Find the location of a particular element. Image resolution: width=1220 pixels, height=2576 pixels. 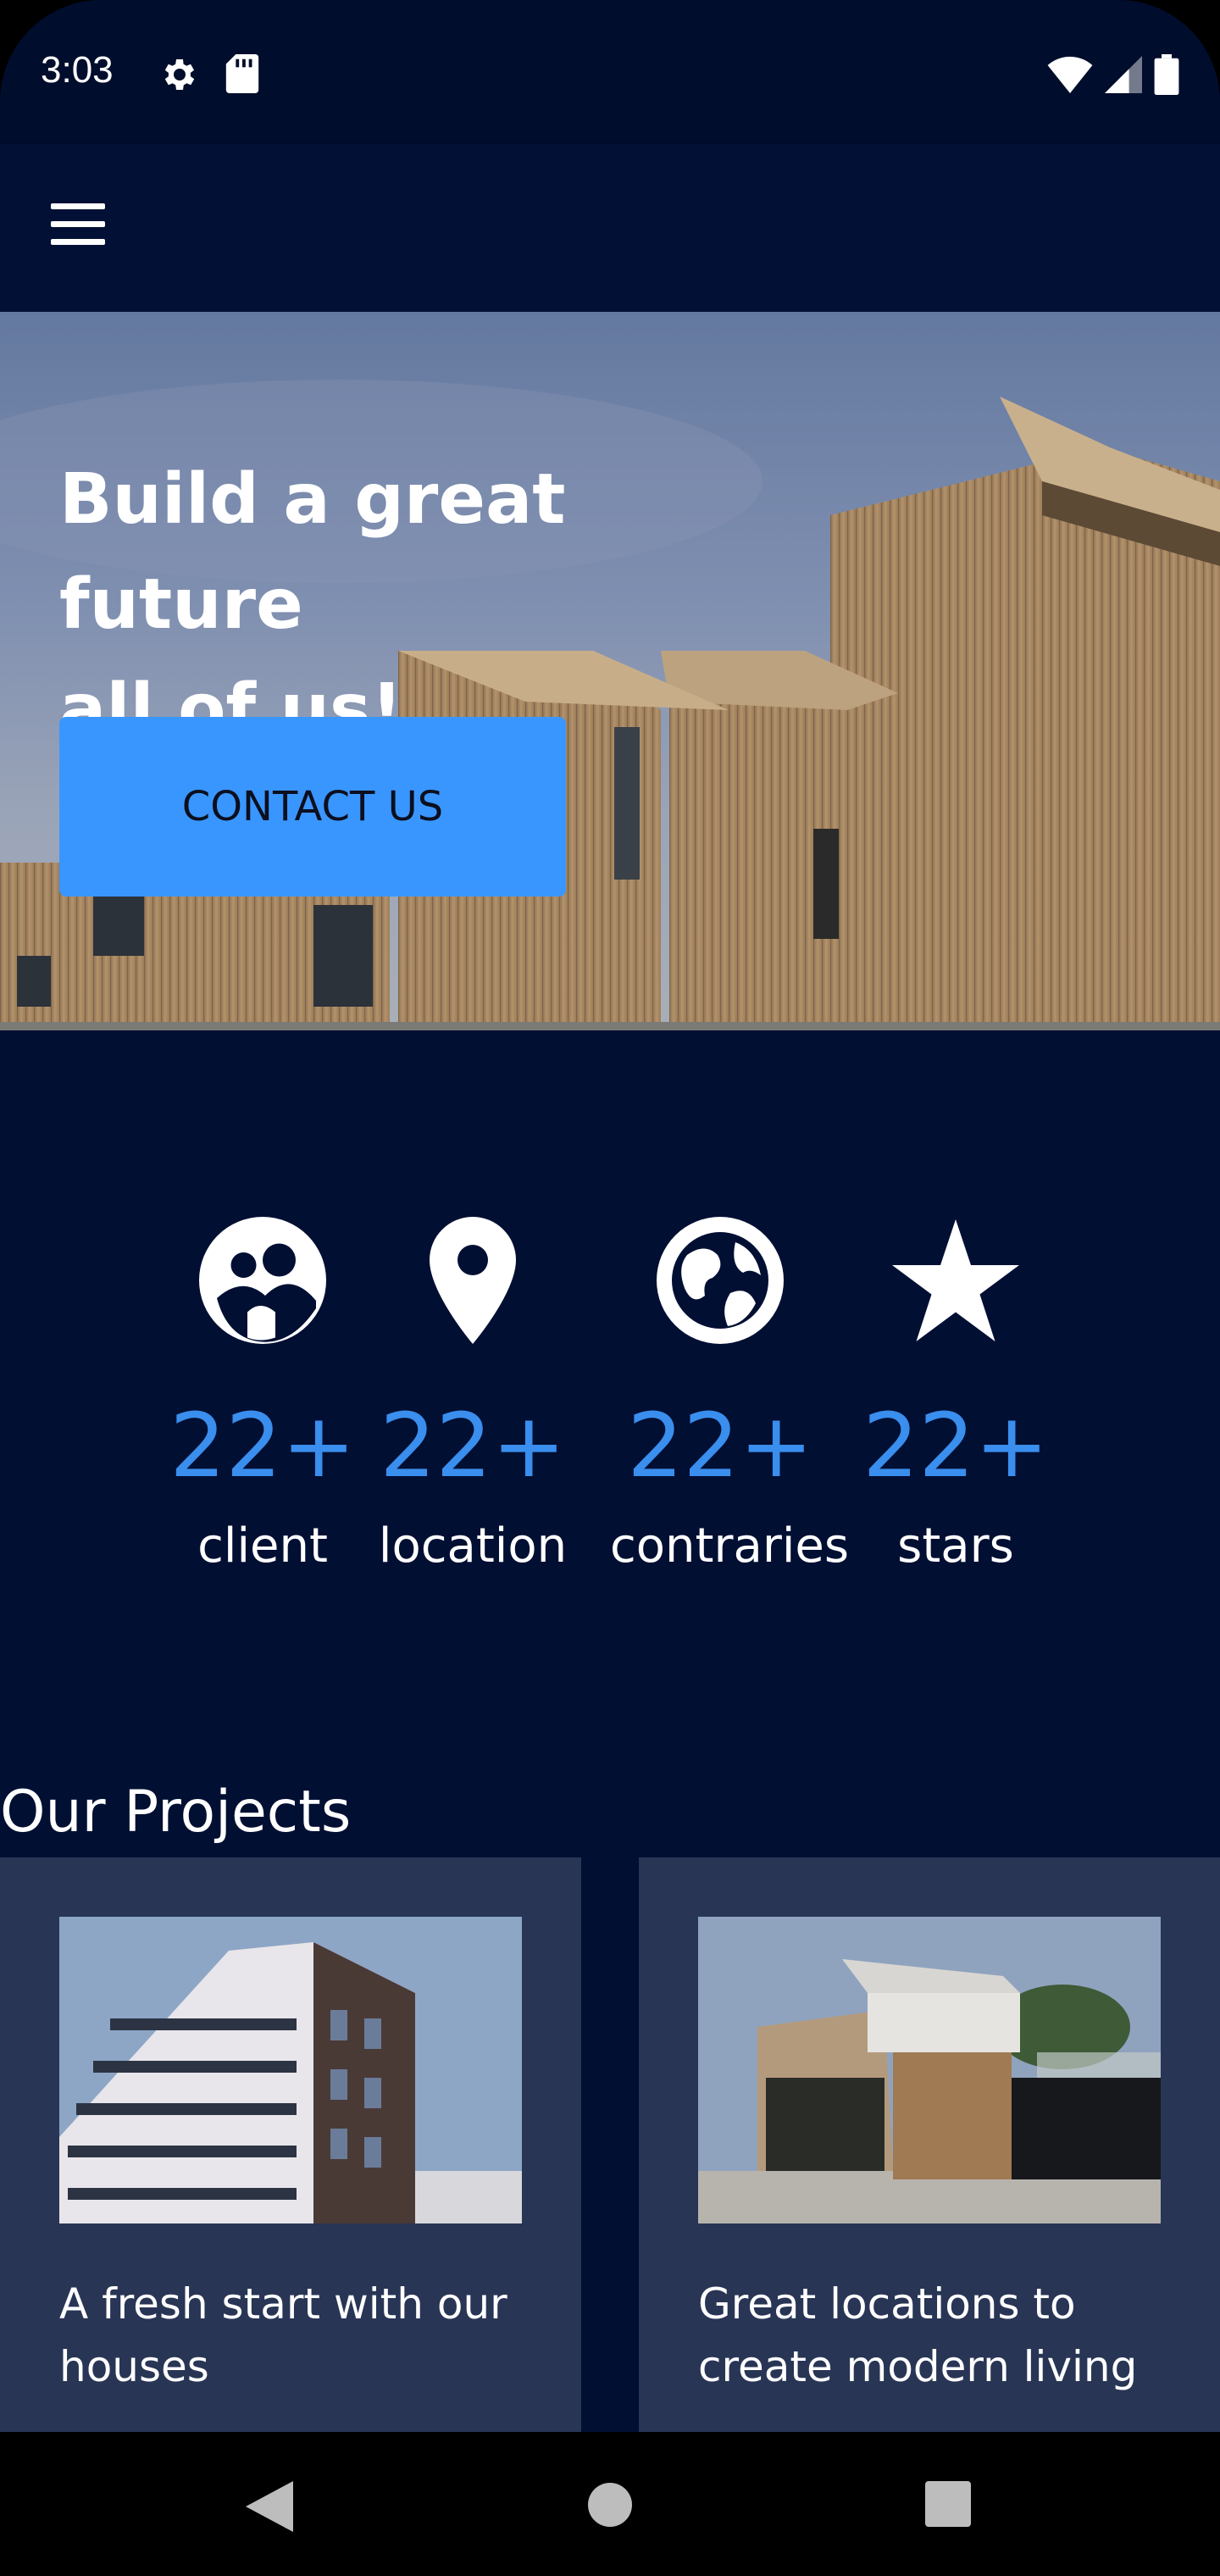

home-icon is located at coordinates (610, 2505).